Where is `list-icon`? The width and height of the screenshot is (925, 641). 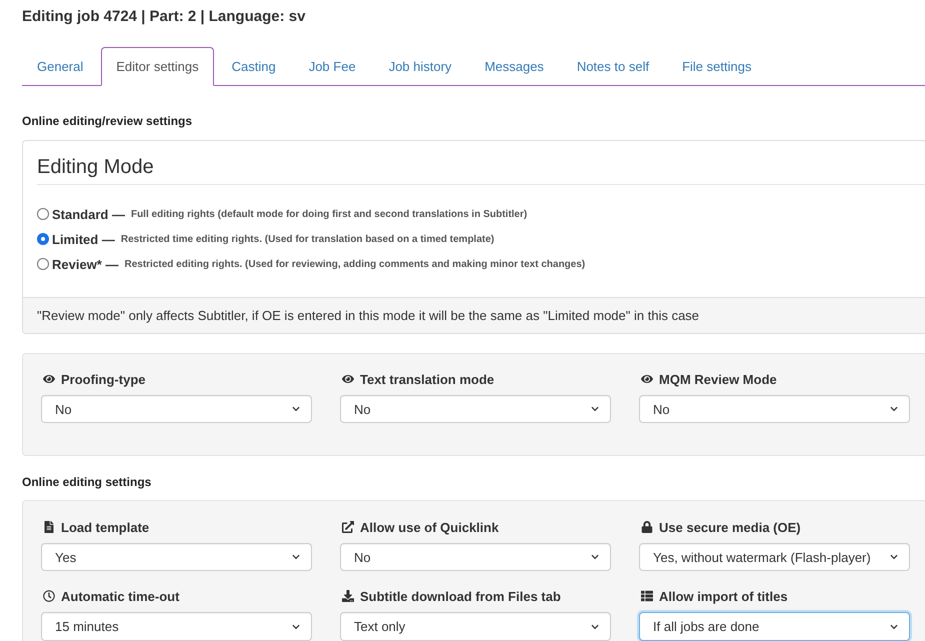
list-icon is located at coordinates (647, 596).